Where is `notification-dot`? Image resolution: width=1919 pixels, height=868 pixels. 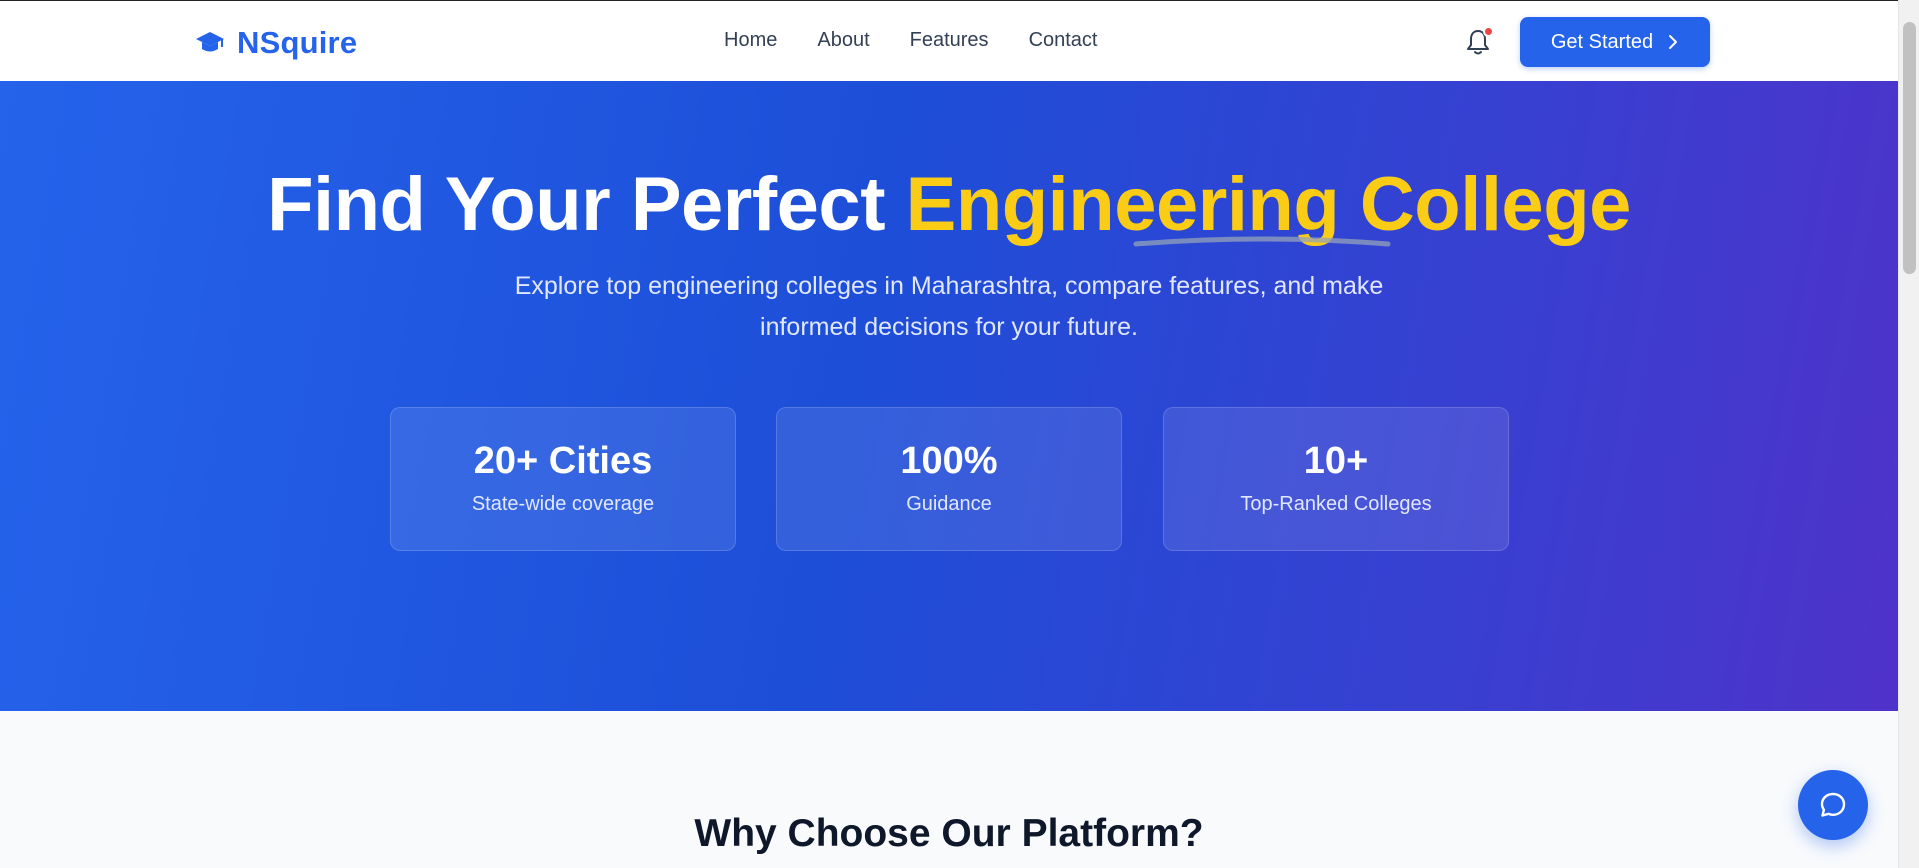 notification-dot is located at coordinates (1488, 31).